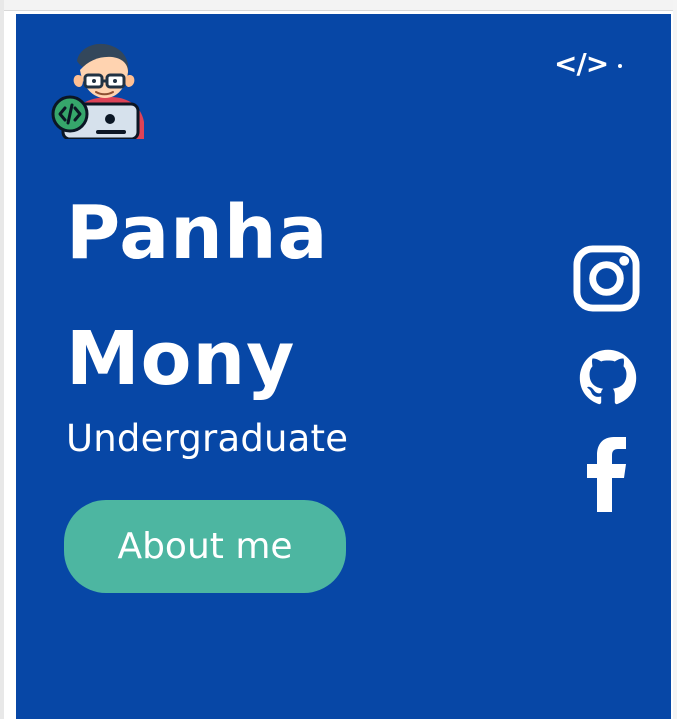 The height and width of the screenshot is (719, 677). I want to click on profile-subtitle: Undergraduate, so click(207, 438).